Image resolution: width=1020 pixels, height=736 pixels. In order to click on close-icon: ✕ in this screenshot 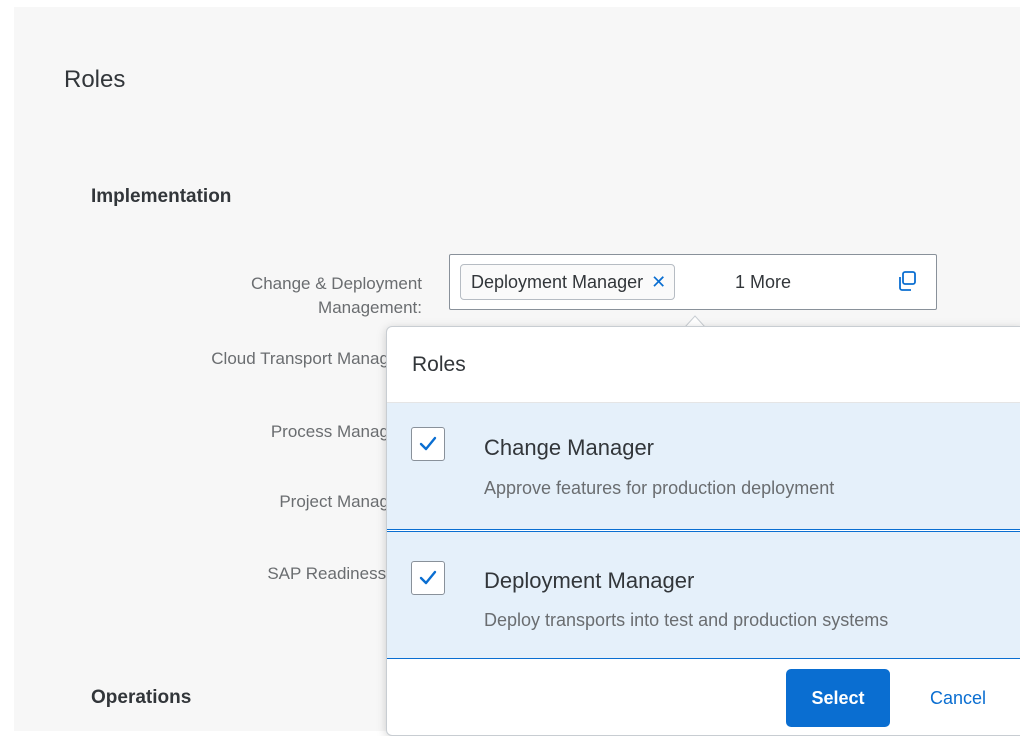, I will do `click(658, 282)`.